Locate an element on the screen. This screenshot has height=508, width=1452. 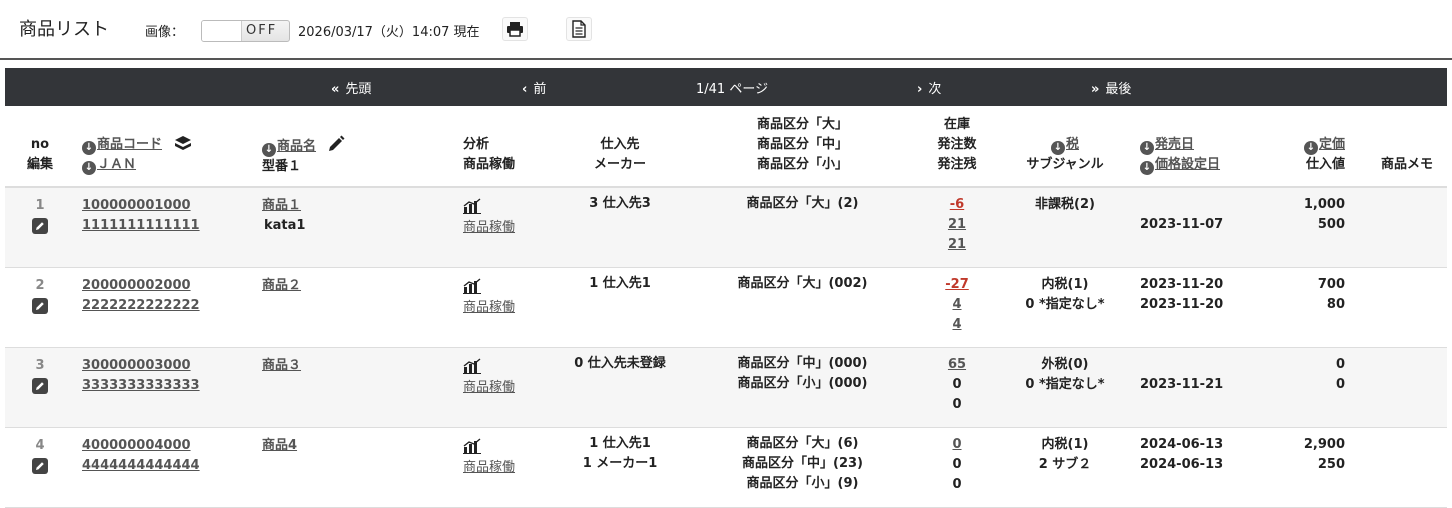
product-code-link: 100000001000 is located at coordinates (141, 206).